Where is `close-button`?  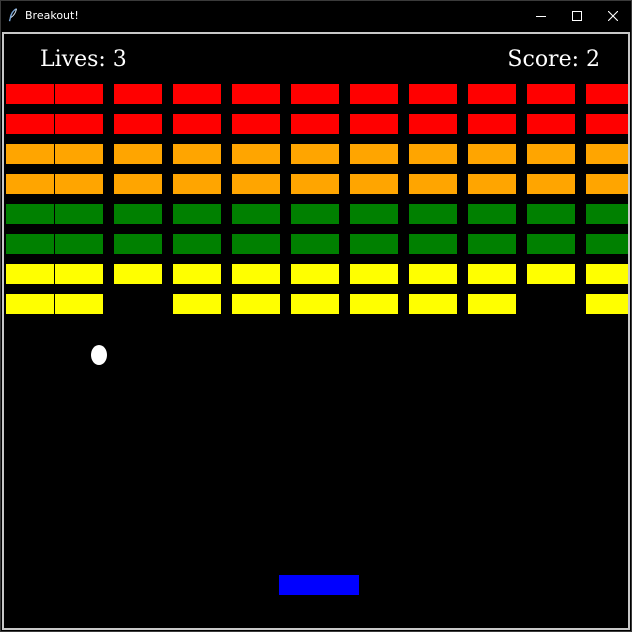 close-button is located at coordinates (613, 16).